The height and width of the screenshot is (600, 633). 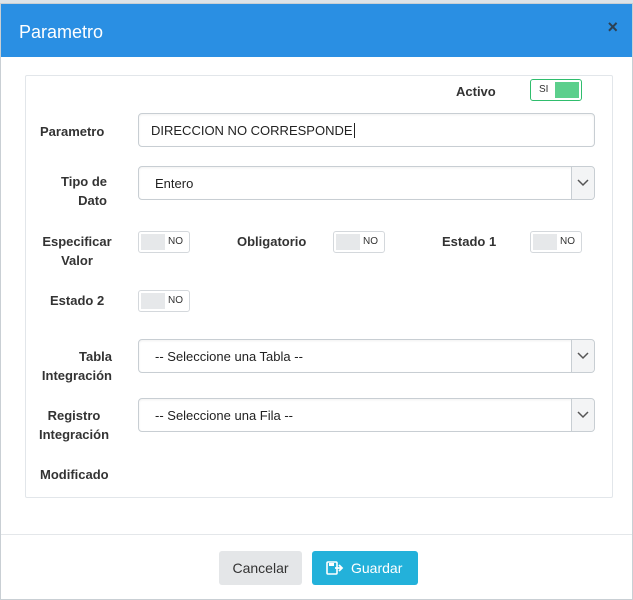 I want to click on modal-header: Parametro ×, so click(x=316, y=30).